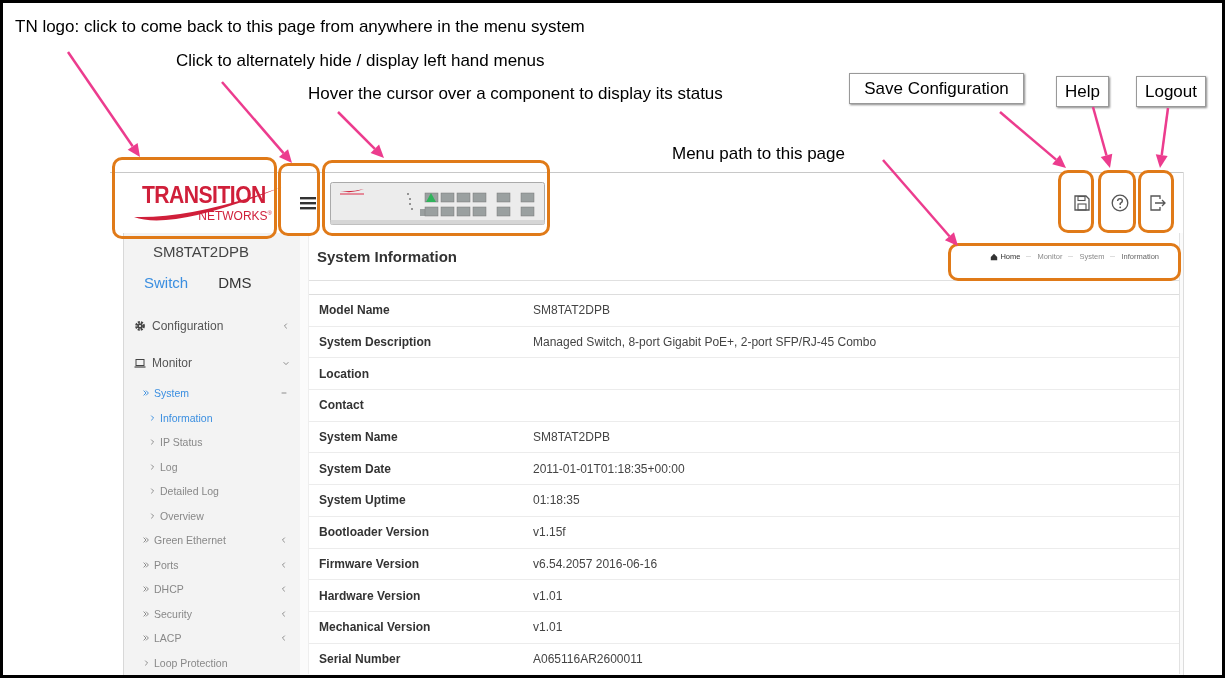  Describe the element at coordinates (437, 203) in the screenshot. I see `switch-front-panel-drawing` at that location.